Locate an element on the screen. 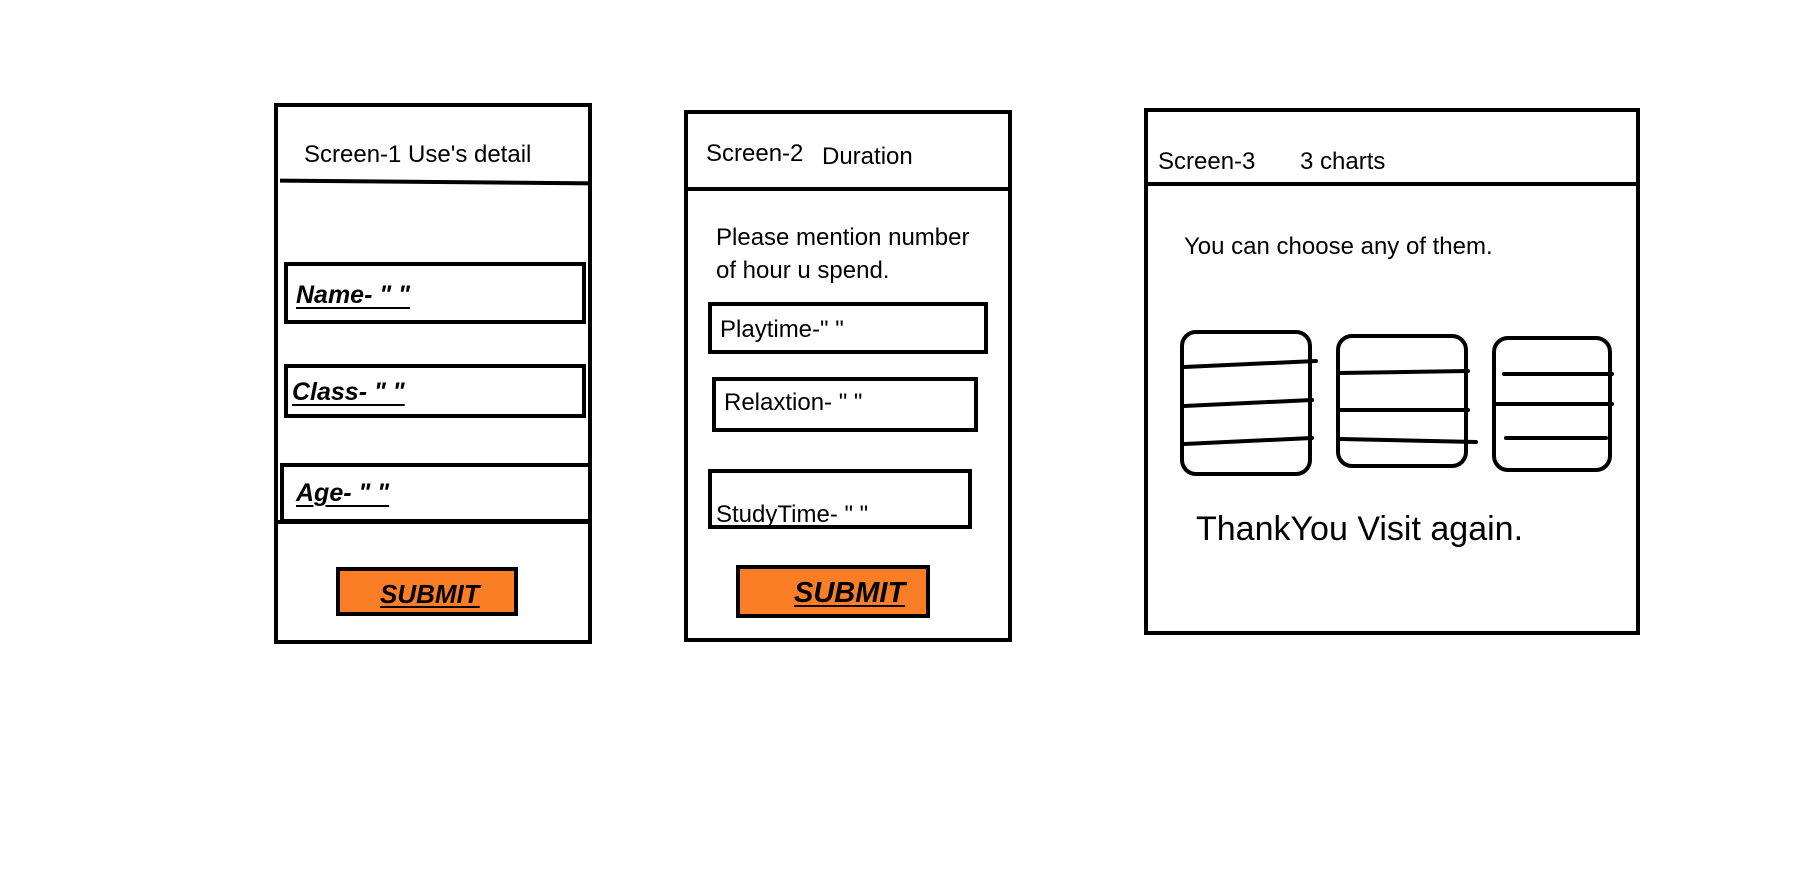 The height and width of the screenshot is (895, 1809). screen-3-number: Screen-3 is located at coordinates (1207, 161).